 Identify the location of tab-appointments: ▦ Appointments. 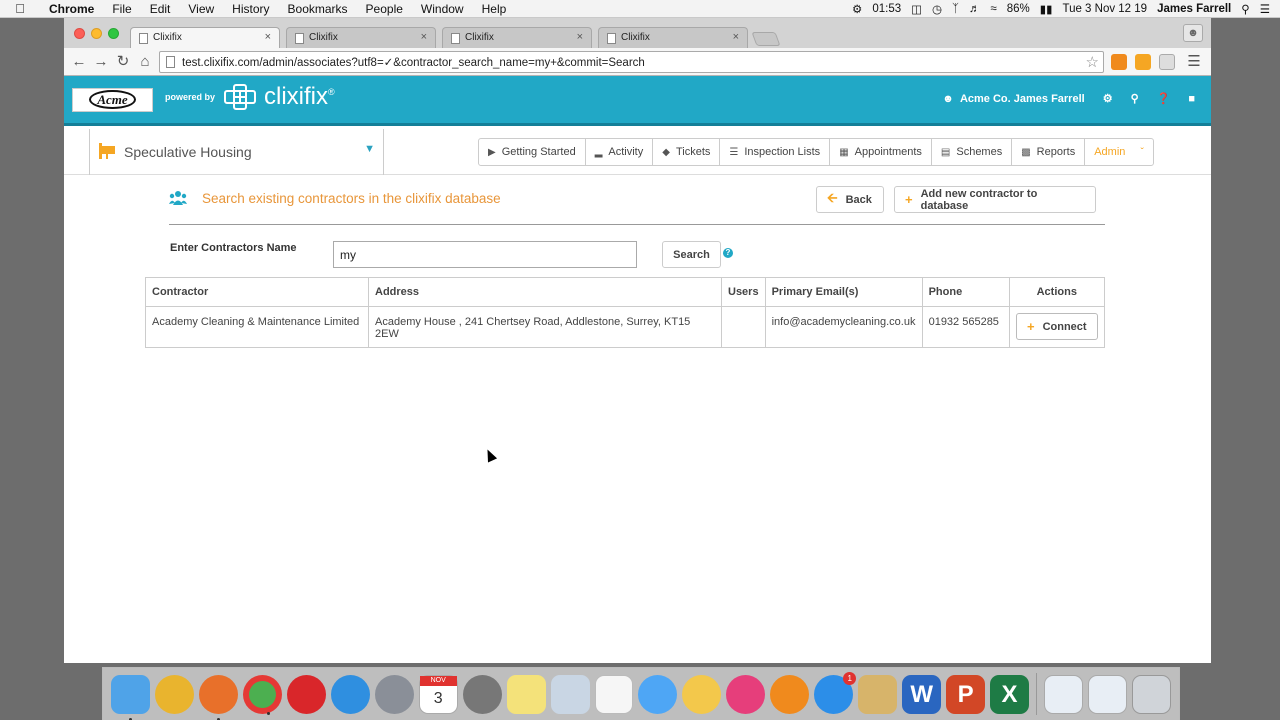
(881, 152).